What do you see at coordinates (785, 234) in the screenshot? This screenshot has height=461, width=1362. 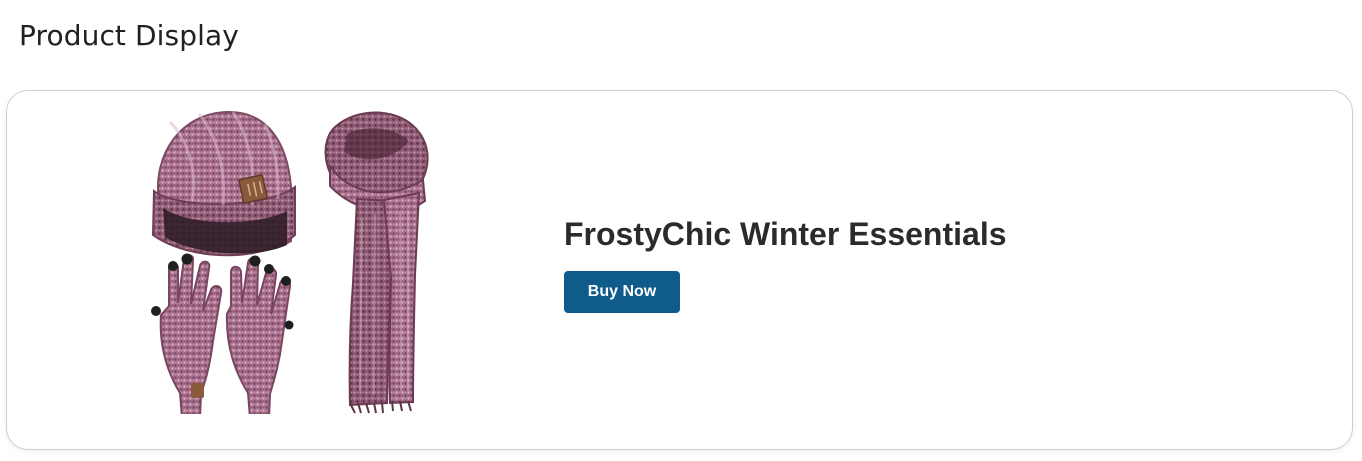 I see `product-title: FrostyChic Winter Essentials` at bounding box center [785, 234].